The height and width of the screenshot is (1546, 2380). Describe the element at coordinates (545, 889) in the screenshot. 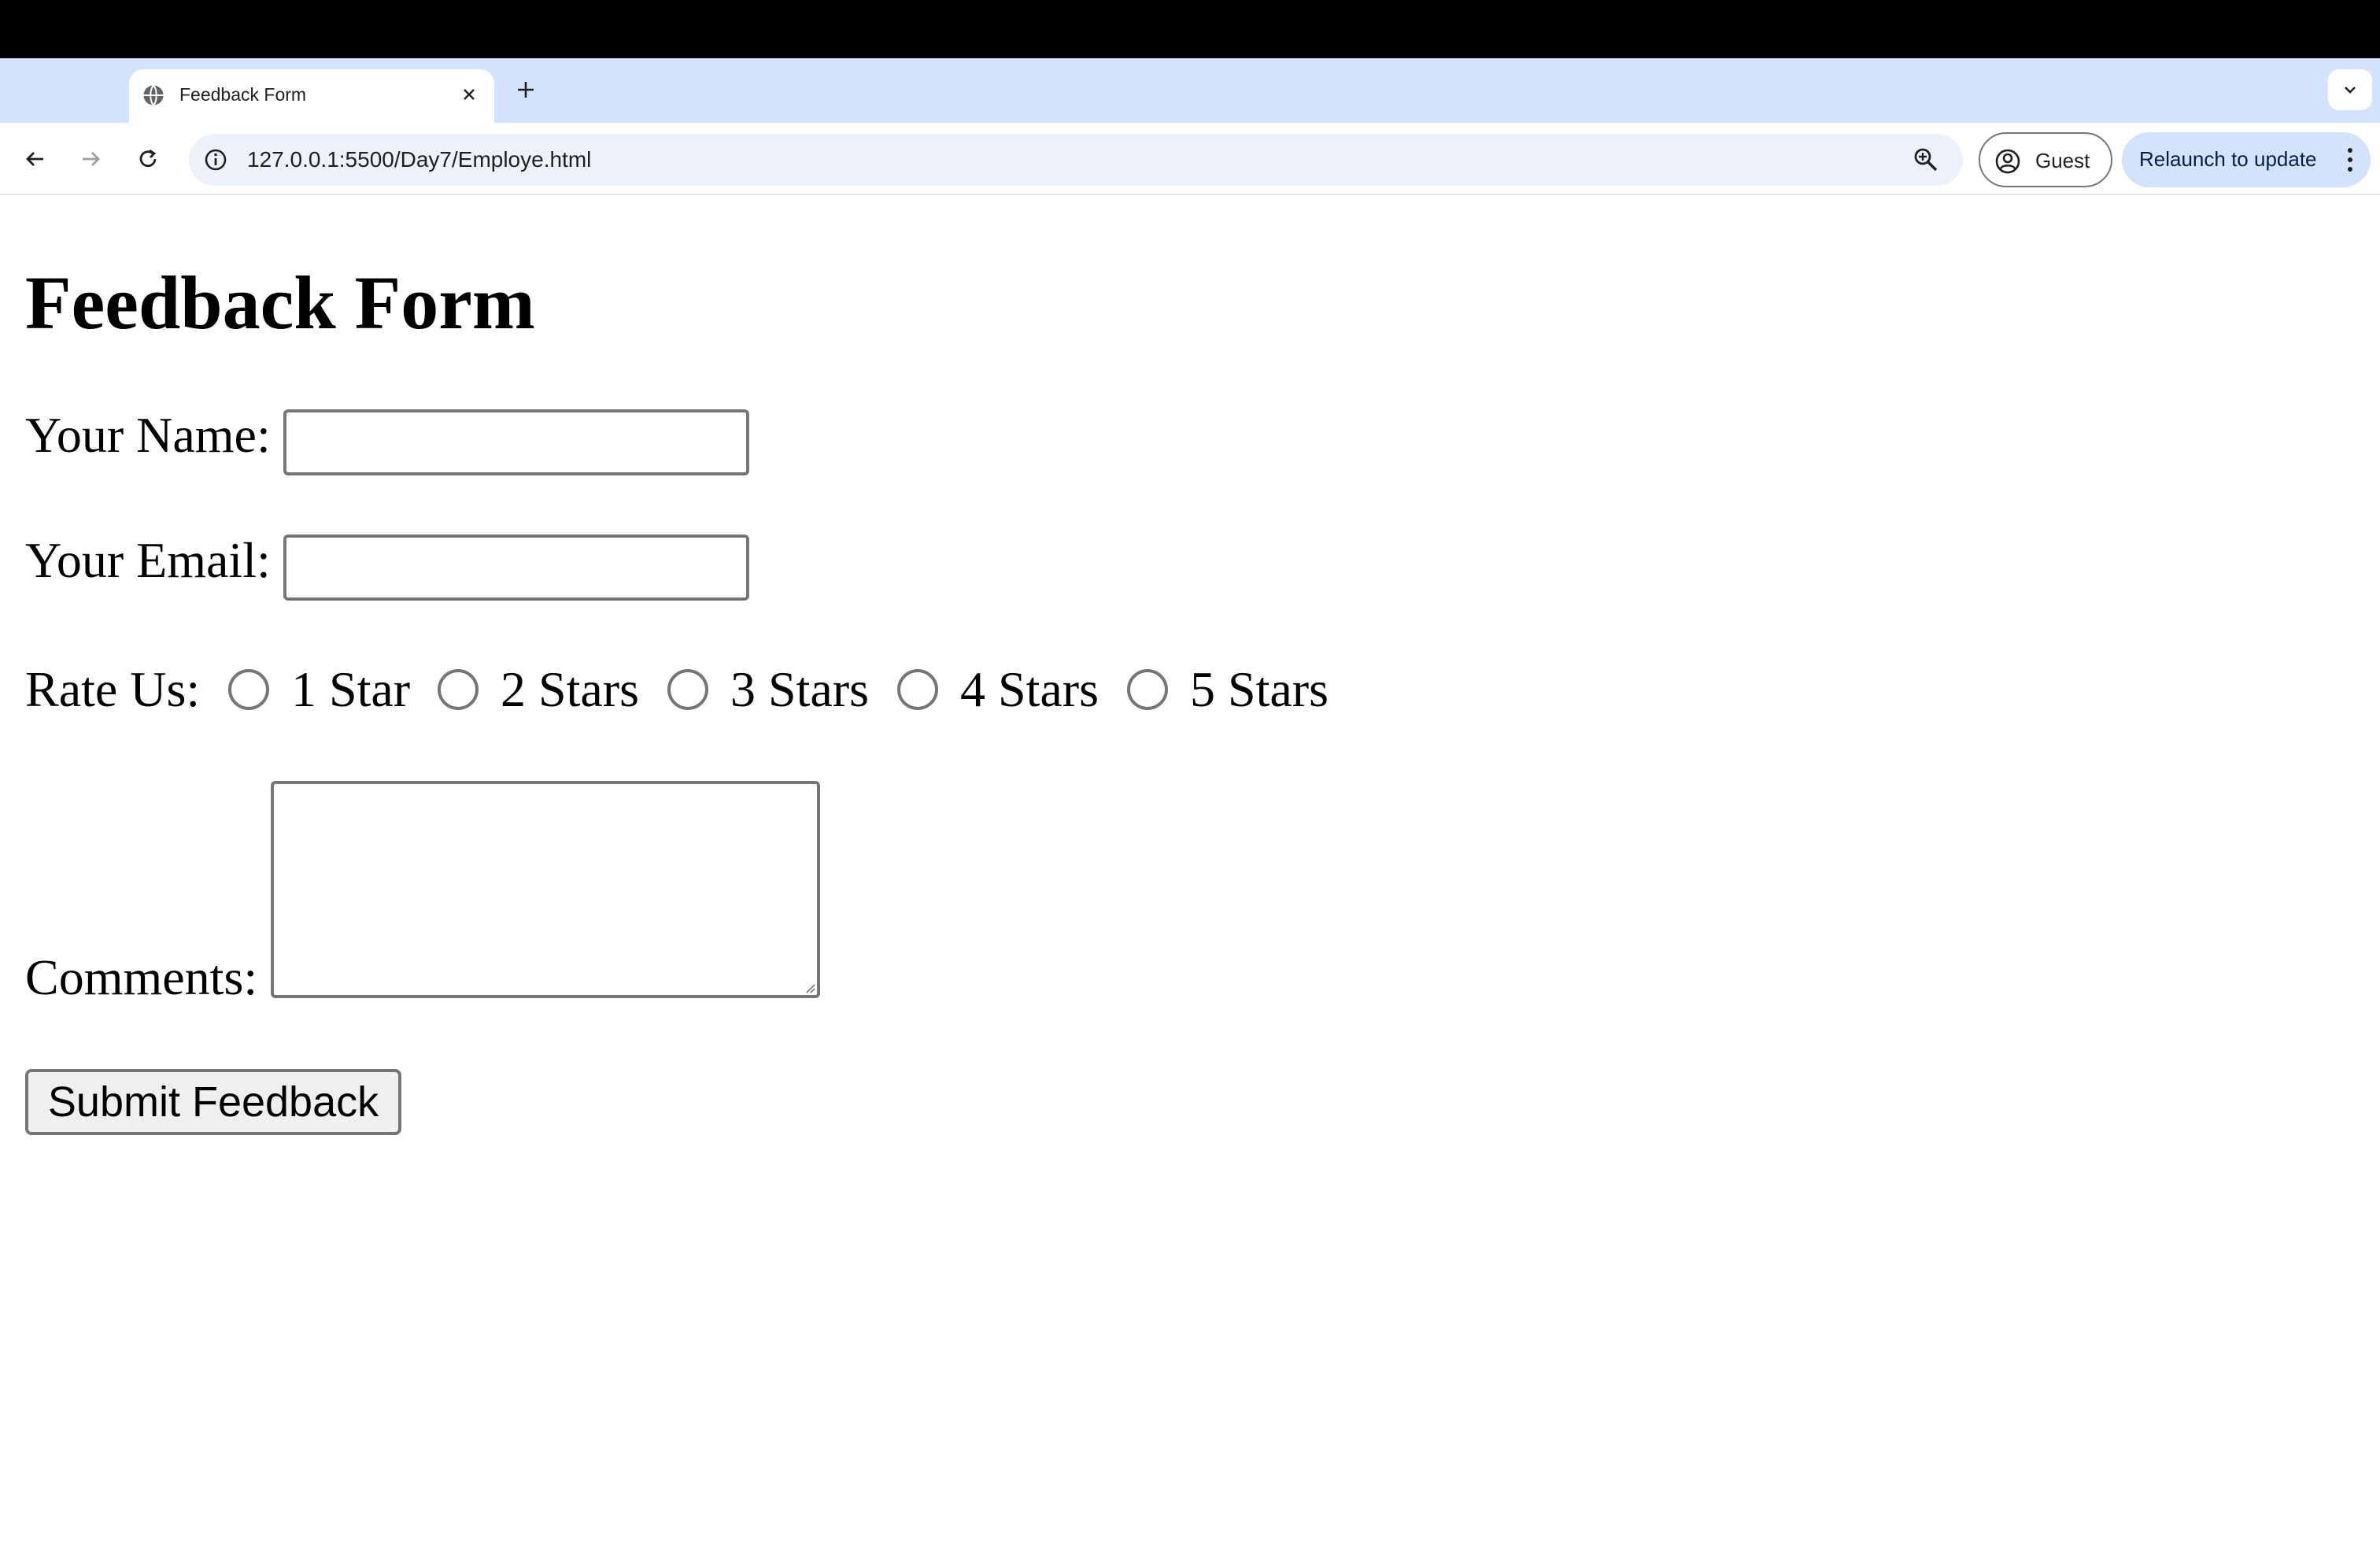

I see `comments-textarea` at that location.